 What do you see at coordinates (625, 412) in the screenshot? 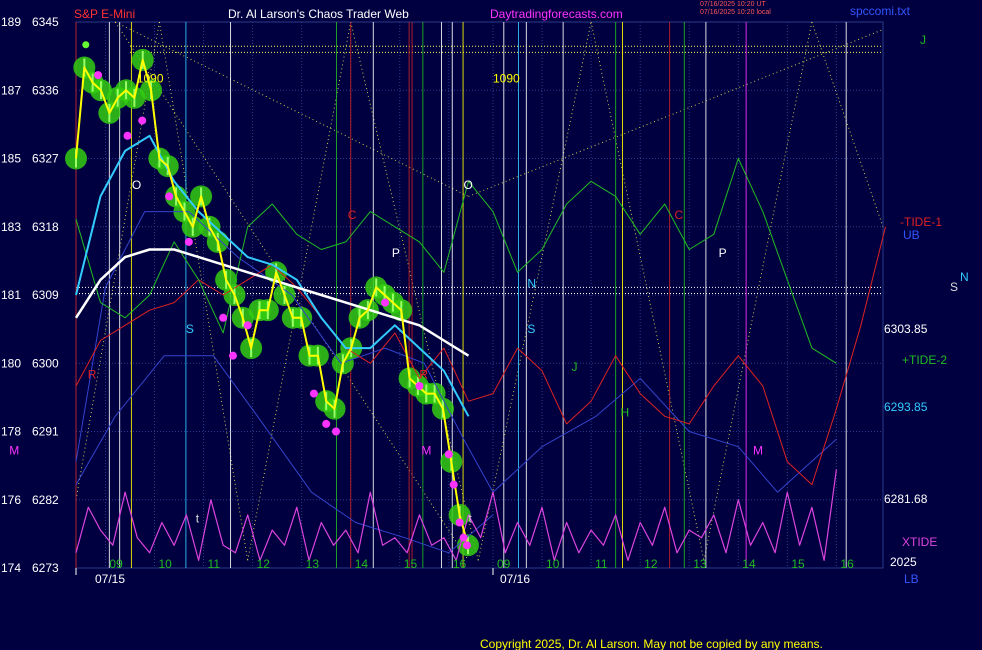
I see `annotation-label: H` at bounding box center [625, 412].